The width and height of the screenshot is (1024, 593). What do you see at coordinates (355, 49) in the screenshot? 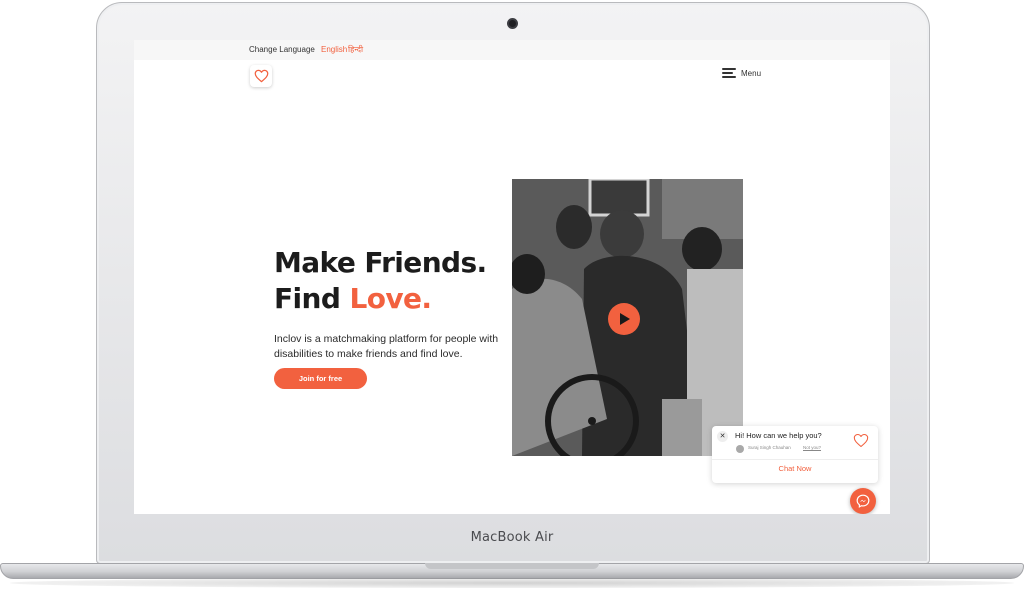
I see `language-hindi-link: हिन्दी` at bounding box center [355, 49].